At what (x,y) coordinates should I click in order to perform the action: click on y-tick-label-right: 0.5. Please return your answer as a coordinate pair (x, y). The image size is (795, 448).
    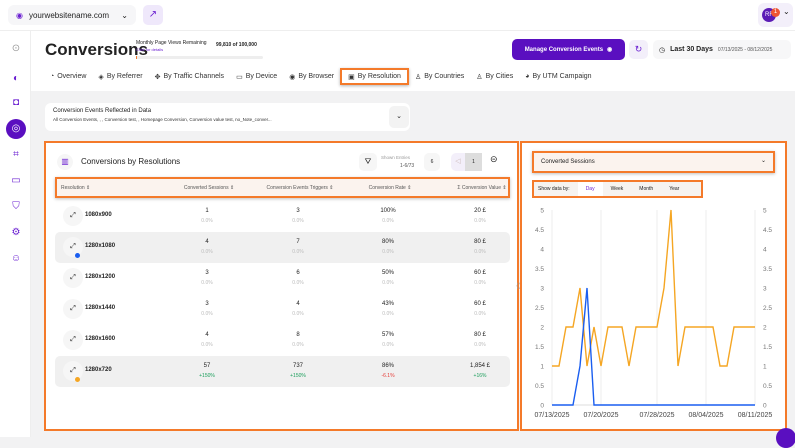
    Looking at the image, I should click on (767, 386).